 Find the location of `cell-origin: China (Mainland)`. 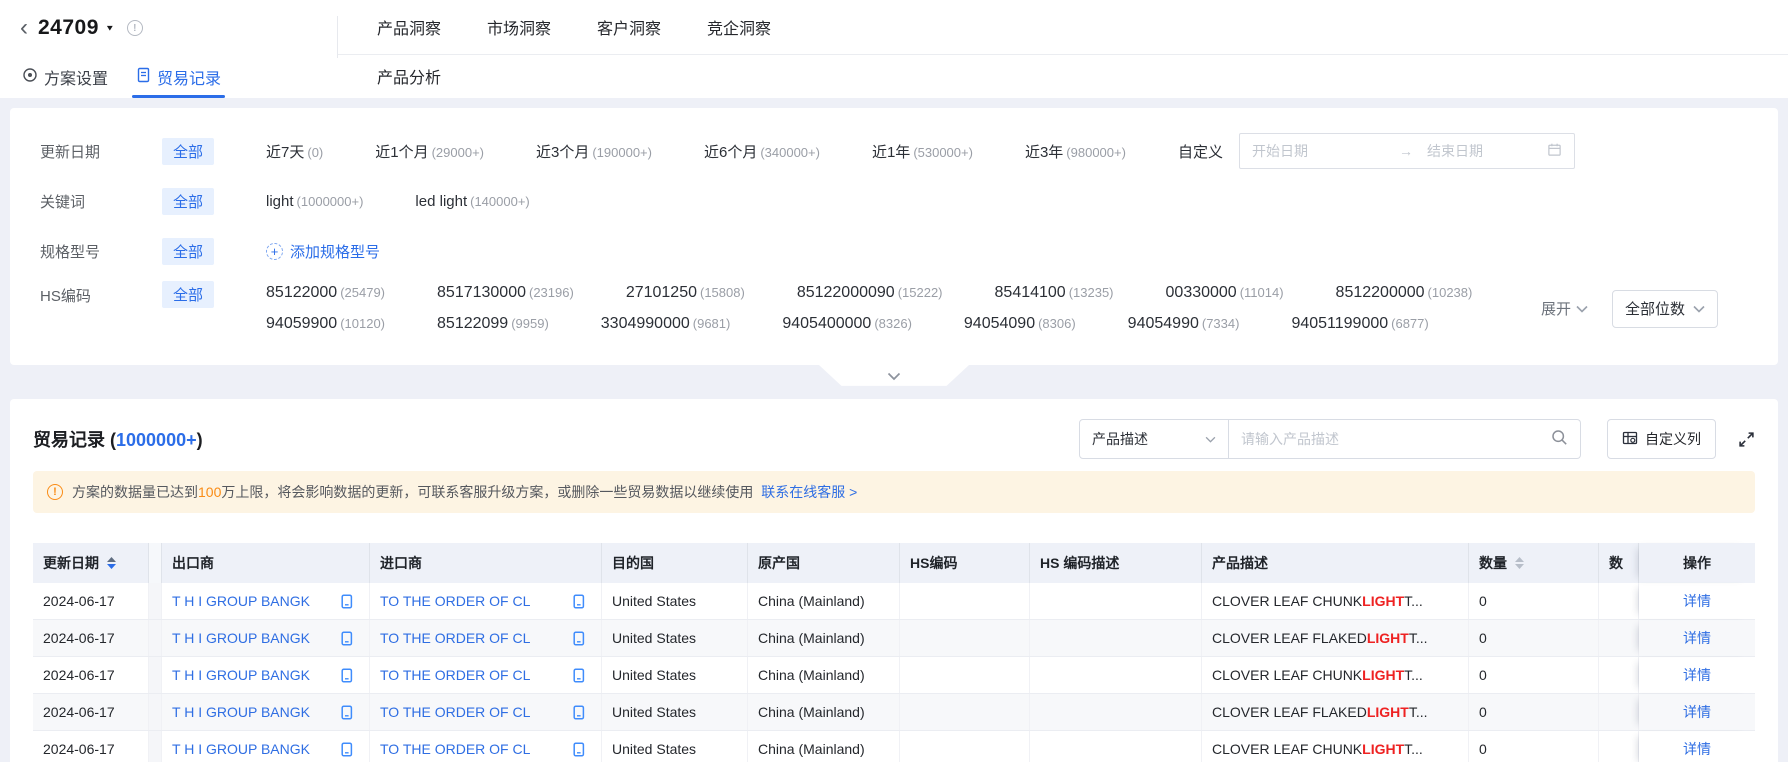

cell-origin: China (Mainland) is located at coordinates (824, 675).